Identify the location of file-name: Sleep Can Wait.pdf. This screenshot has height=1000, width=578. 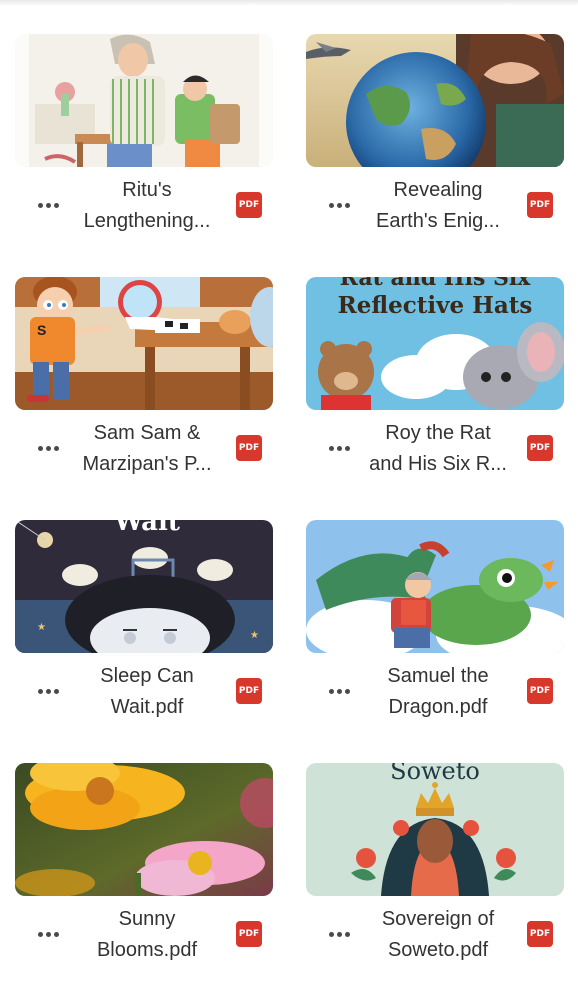
(147, 692).